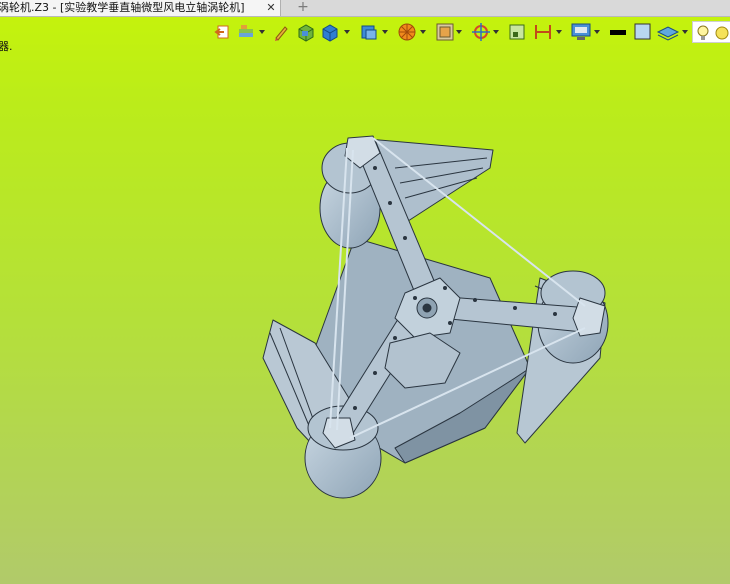 This screenshot has width=730, height=584. I want to click on exit-icon, so click(223, 32).